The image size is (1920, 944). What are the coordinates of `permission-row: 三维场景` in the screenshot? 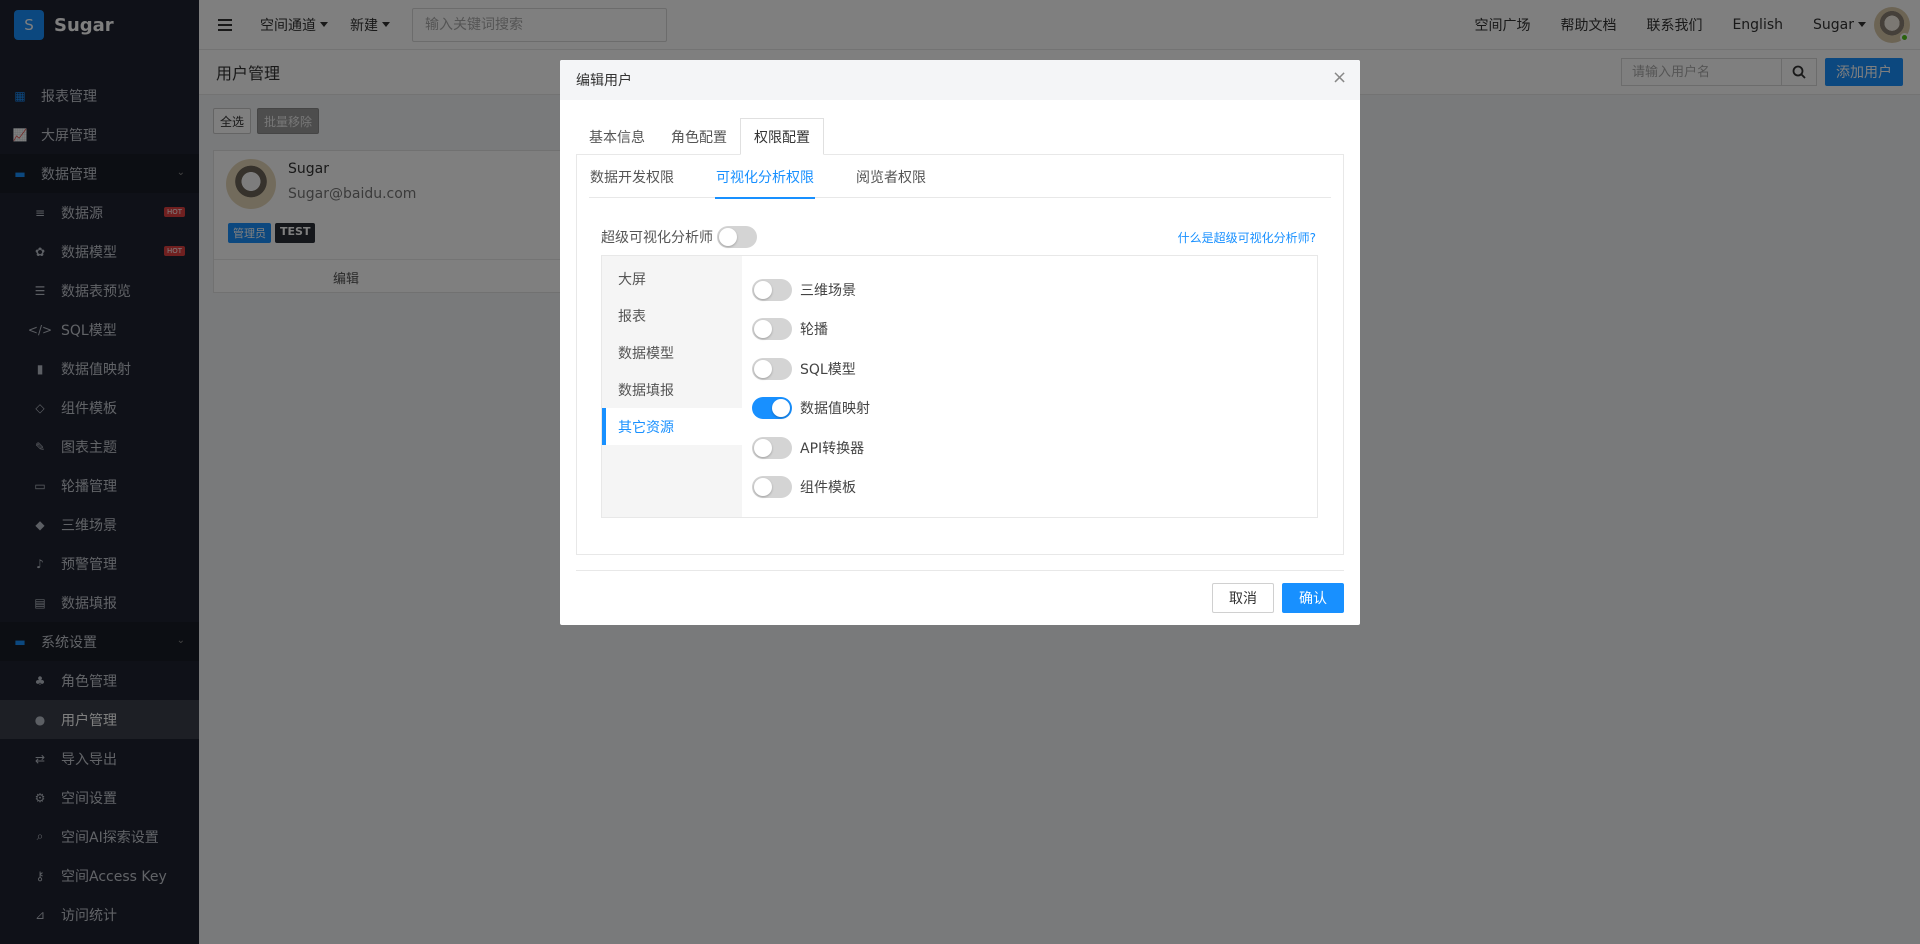 It's located at (811, 290).